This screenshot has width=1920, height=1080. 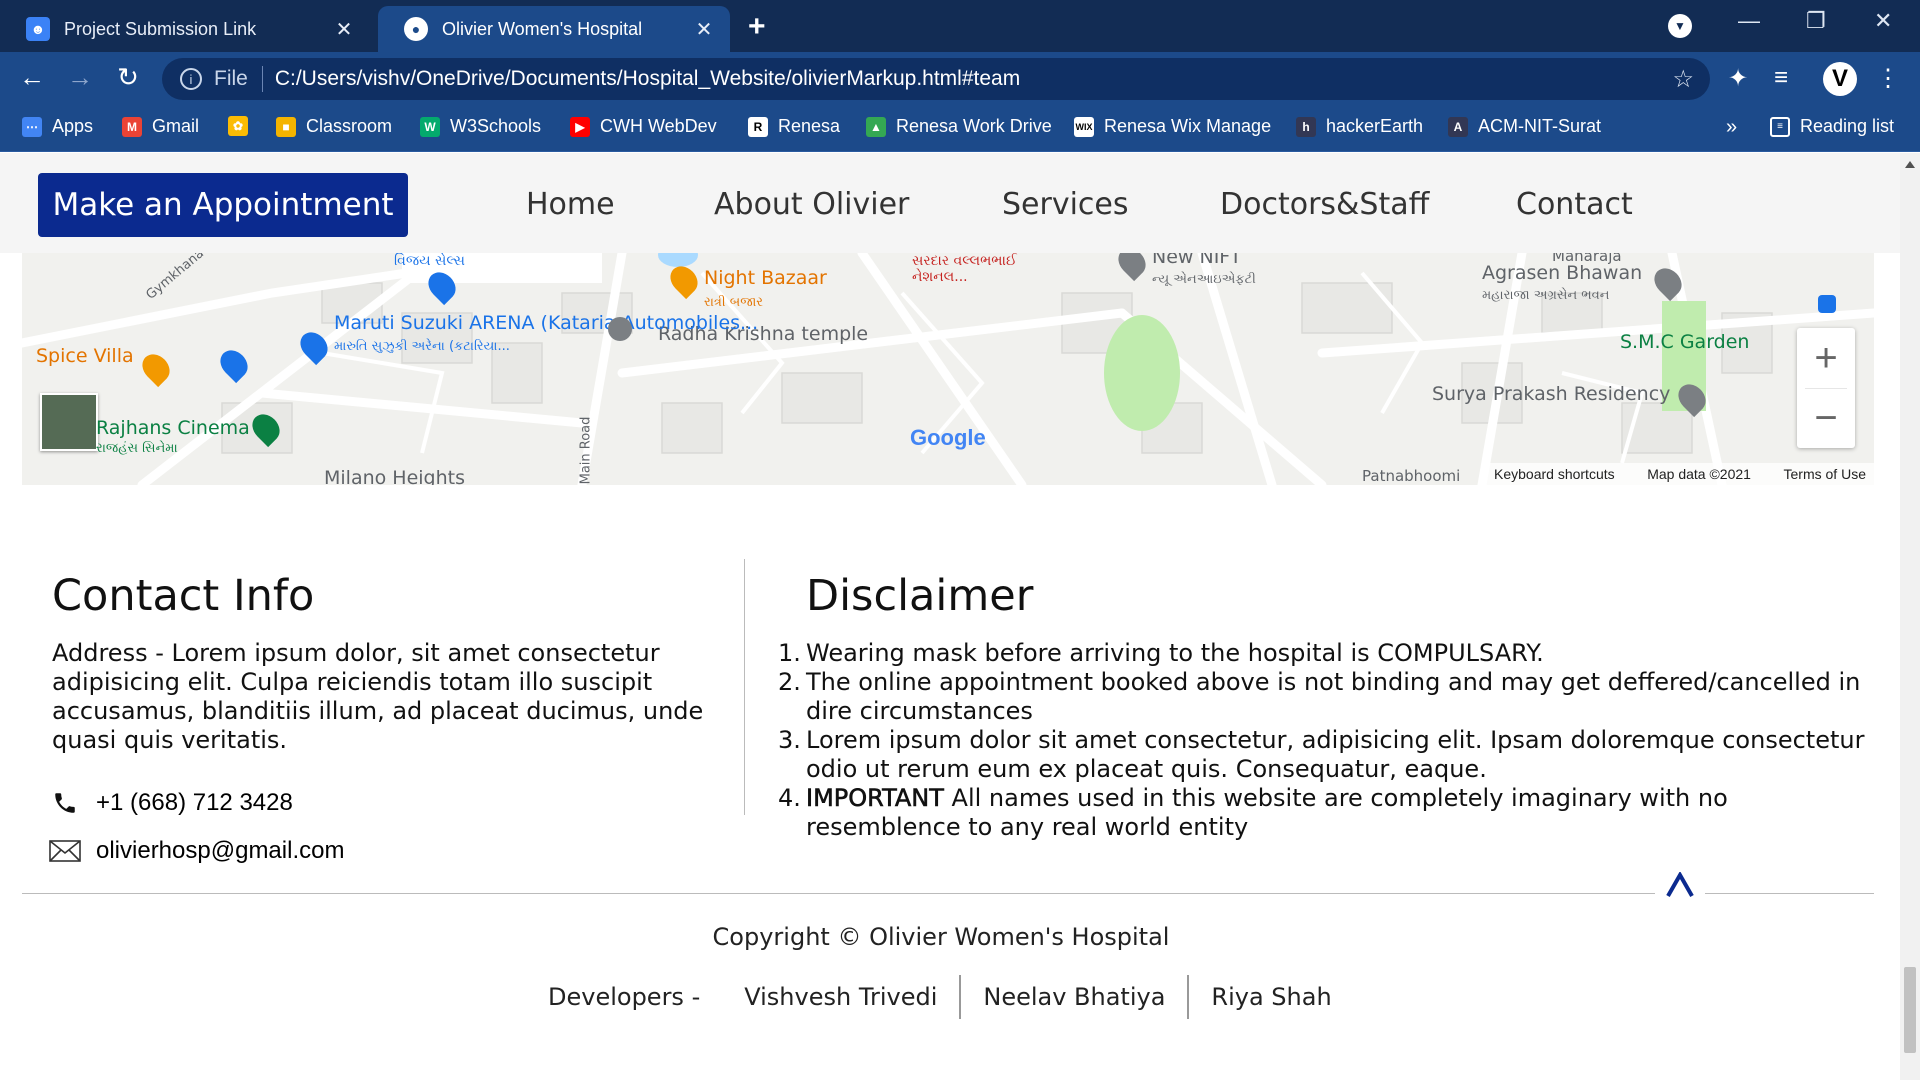 I want to click on bookmark-hackerearth: h hackerEarth, so click(x=1359, y=126).